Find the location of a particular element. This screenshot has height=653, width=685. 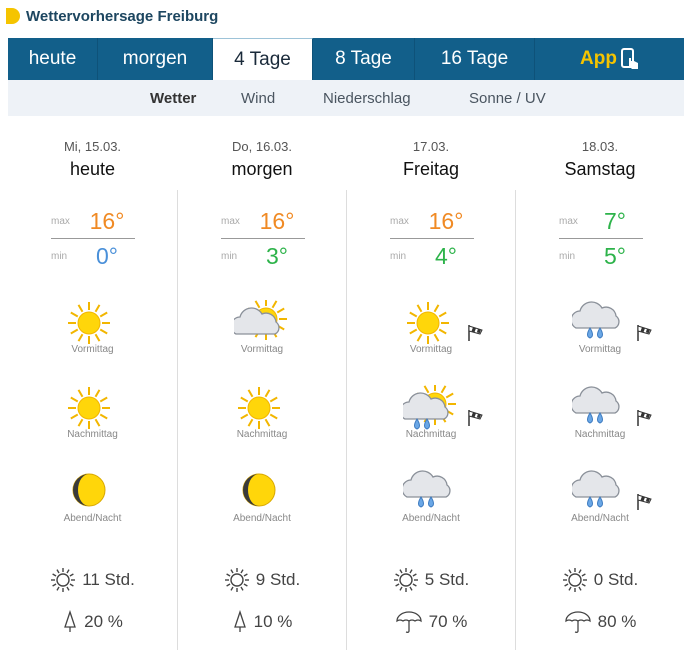

day-date: Mi, 15.03. is located at coordinates (92, 146).